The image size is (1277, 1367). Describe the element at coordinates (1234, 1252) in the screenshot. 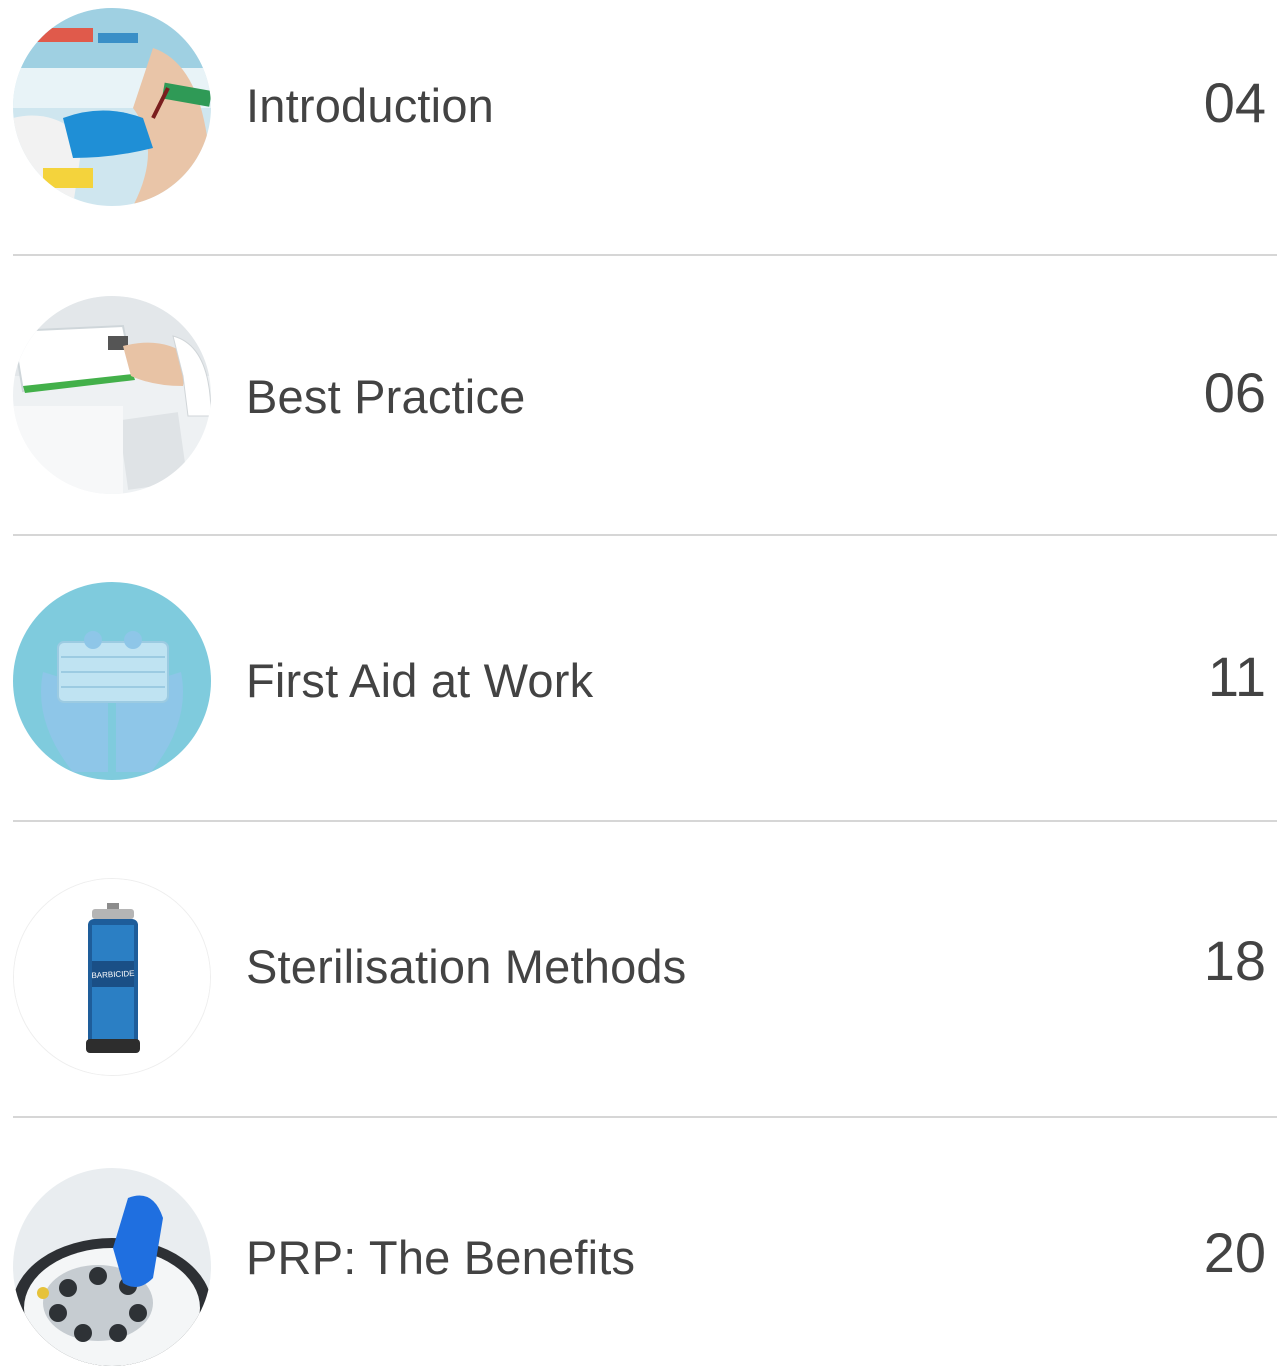

I see `toc-entry-page-number: 20` at that location.